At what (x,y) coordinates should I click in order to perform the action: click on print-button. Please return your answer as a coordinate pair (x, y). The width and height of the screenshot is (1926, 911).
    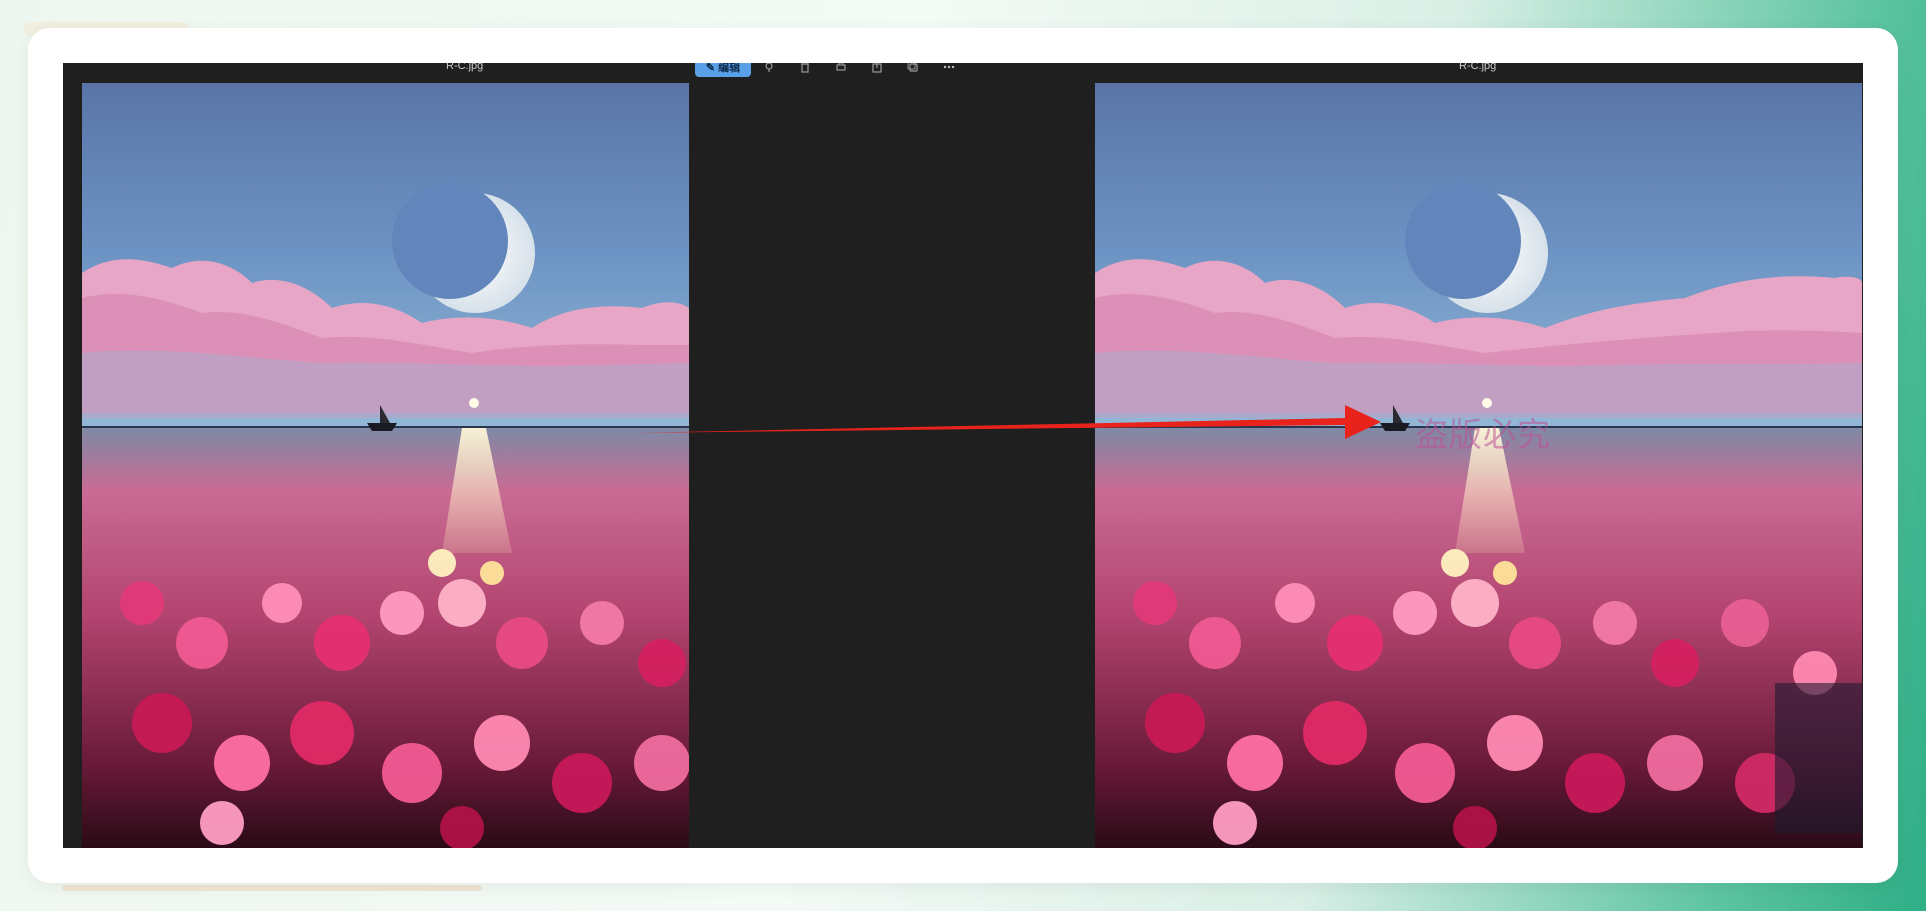
    Looking at the image, I should click on (841, 70).